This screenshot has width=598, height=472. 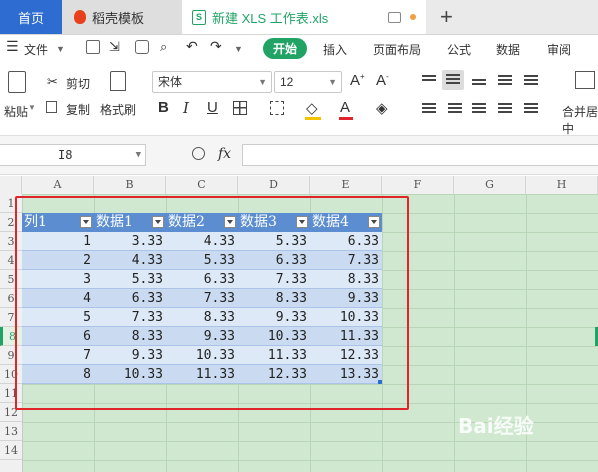 I want to click on zoom-function-icon, so click(x=198, y=153).